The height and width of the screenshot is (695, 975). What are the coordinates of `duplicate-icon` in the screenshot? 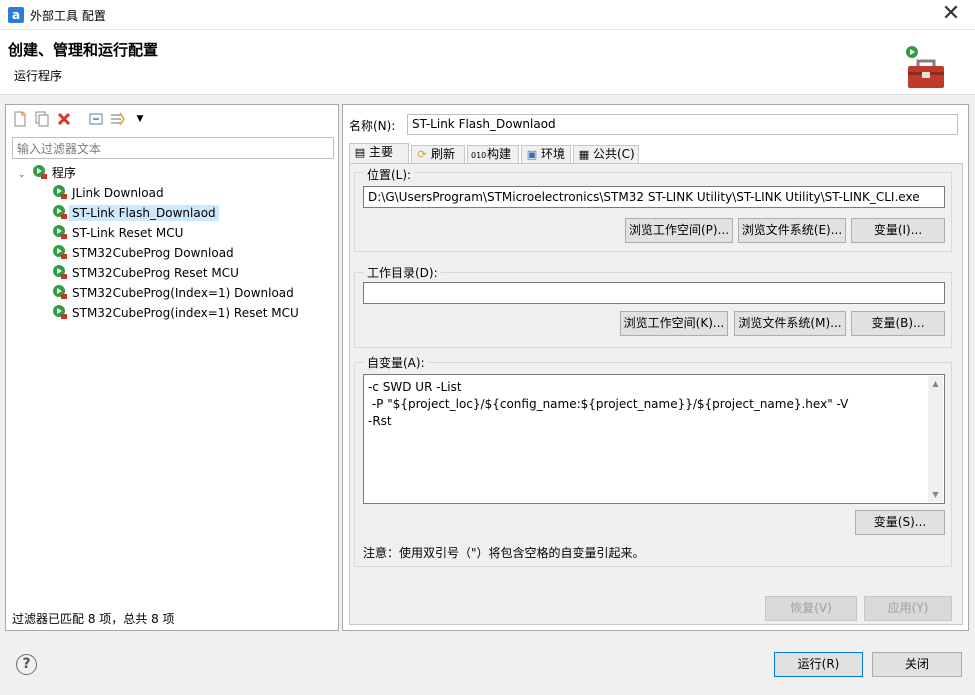 It's located at (42, 119).